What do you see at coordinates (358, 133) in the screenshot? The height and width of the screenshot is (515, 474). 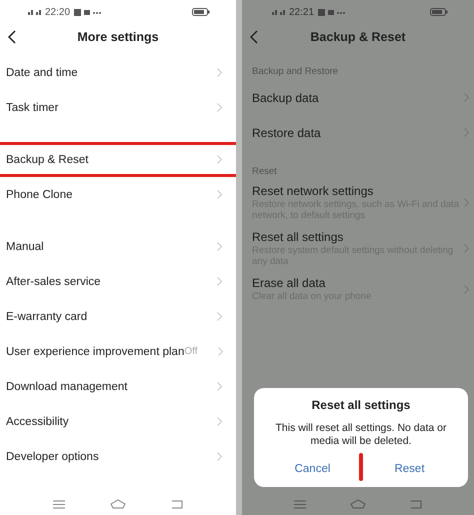 I see `settings-item: Restore data` at bounding box center [358, 133].